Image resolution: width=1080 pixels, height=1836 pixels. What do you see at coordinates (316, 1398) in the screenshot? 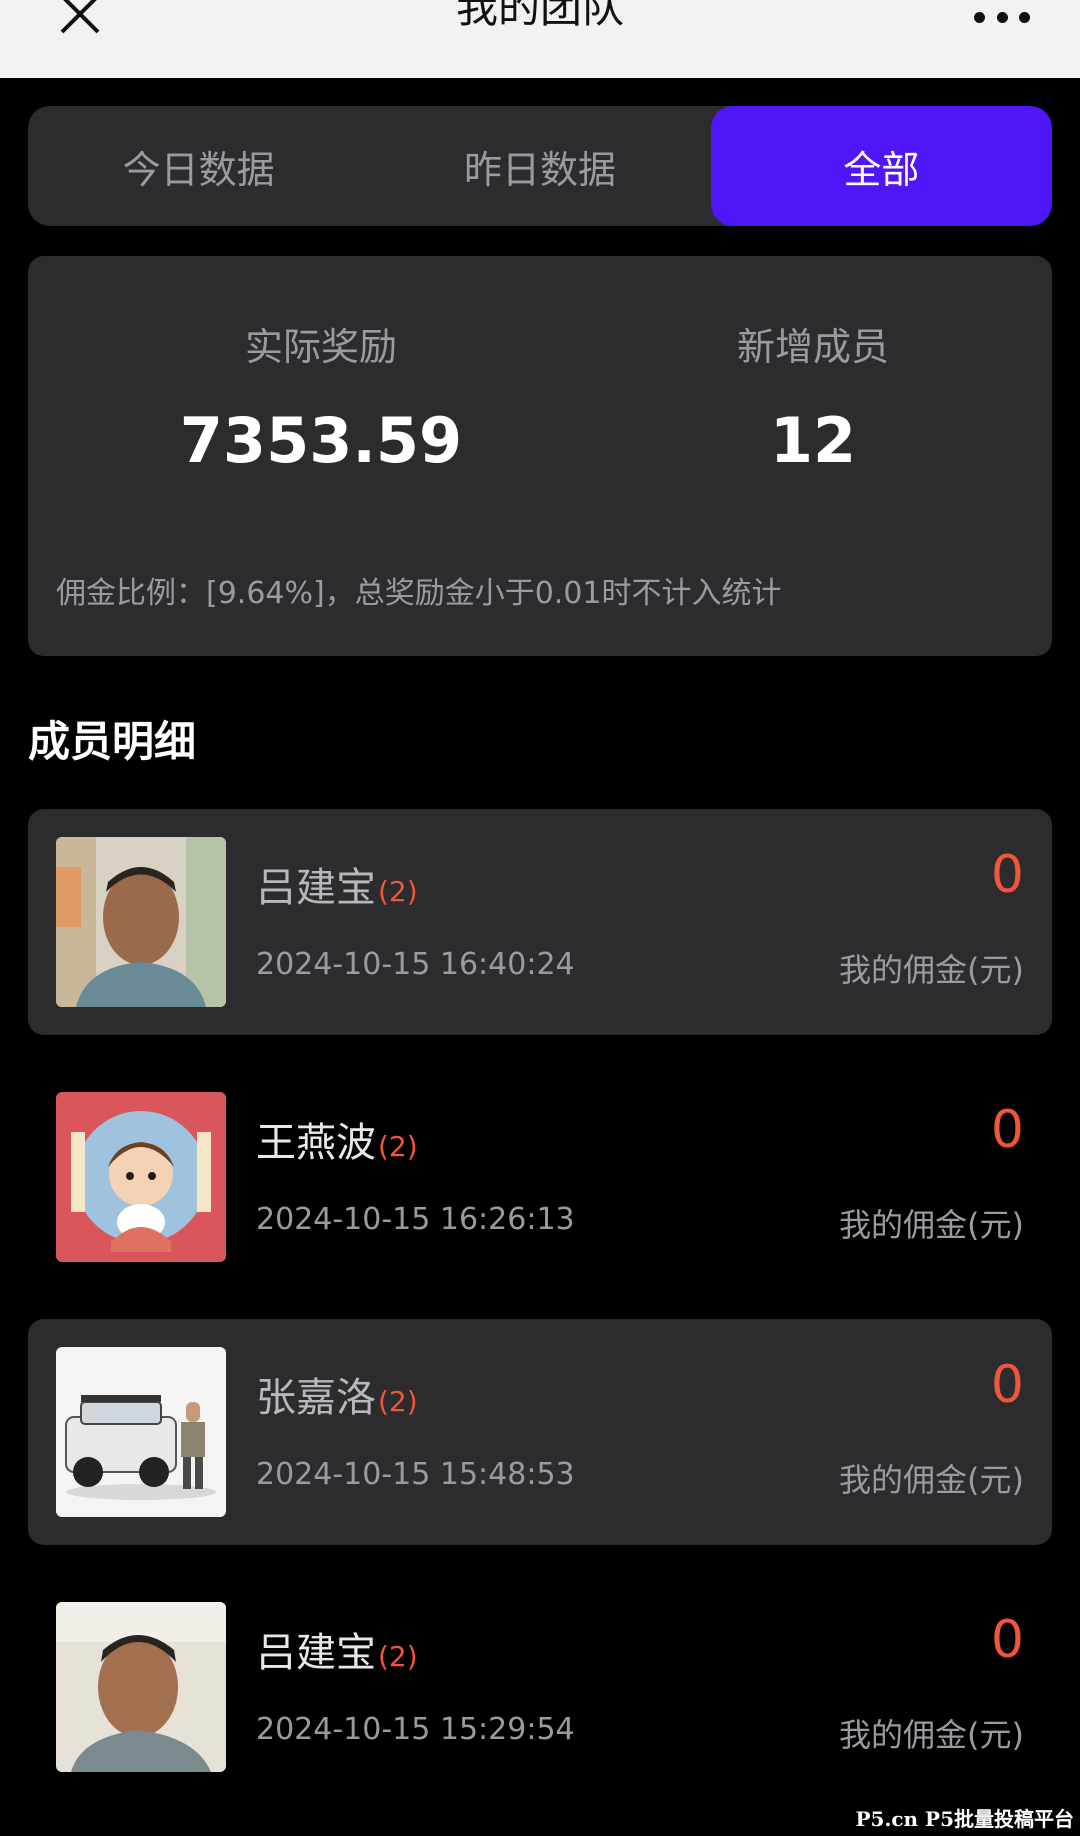
I see `member-name: 张嘉洛` at bounding box center [316, 1398].